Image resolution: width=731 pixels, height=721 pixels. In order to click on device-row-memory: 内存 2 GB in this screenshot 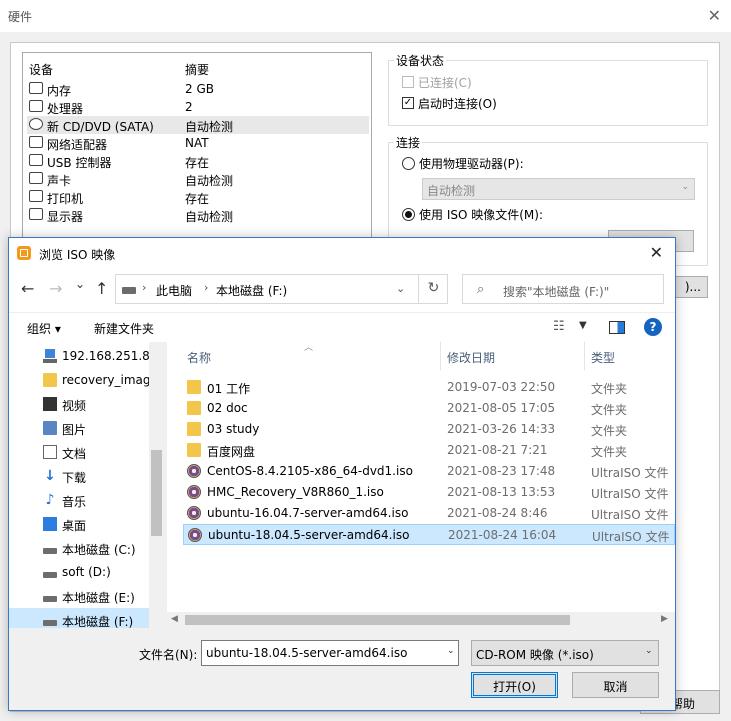, I will do `click(198, 89)`.